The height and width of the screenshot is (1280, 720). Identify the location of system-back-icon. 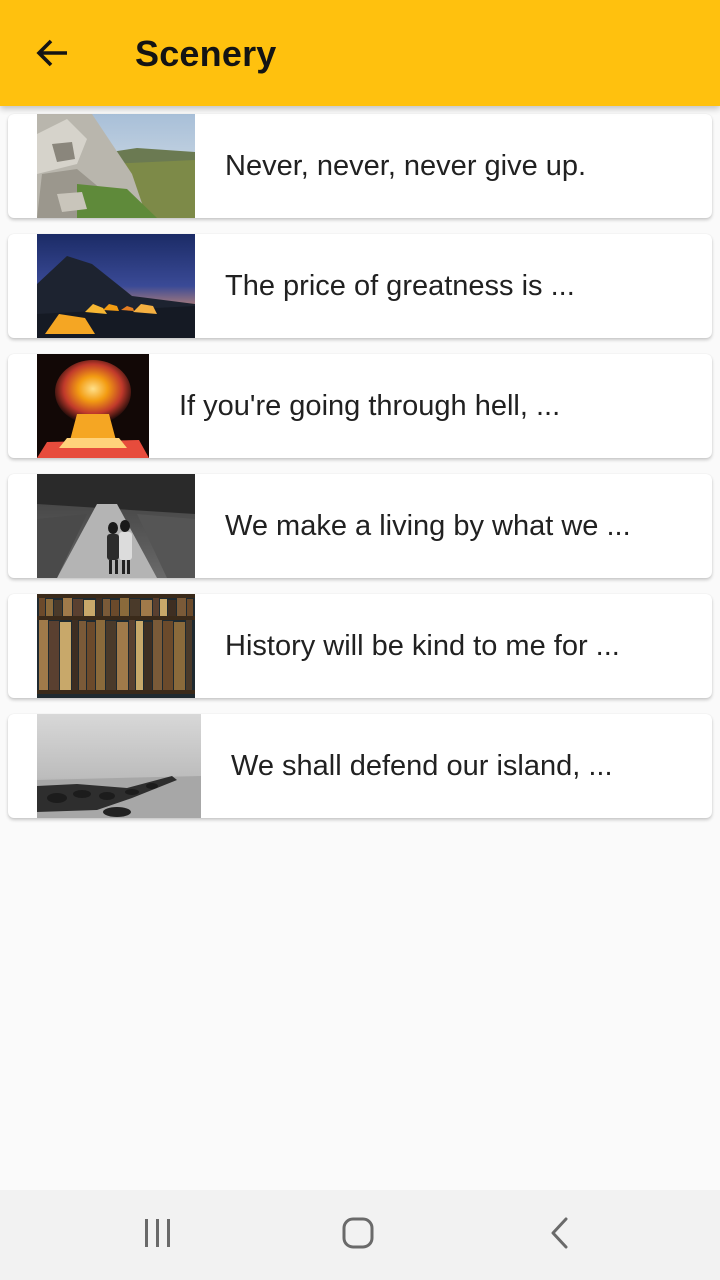
(560, 1235).